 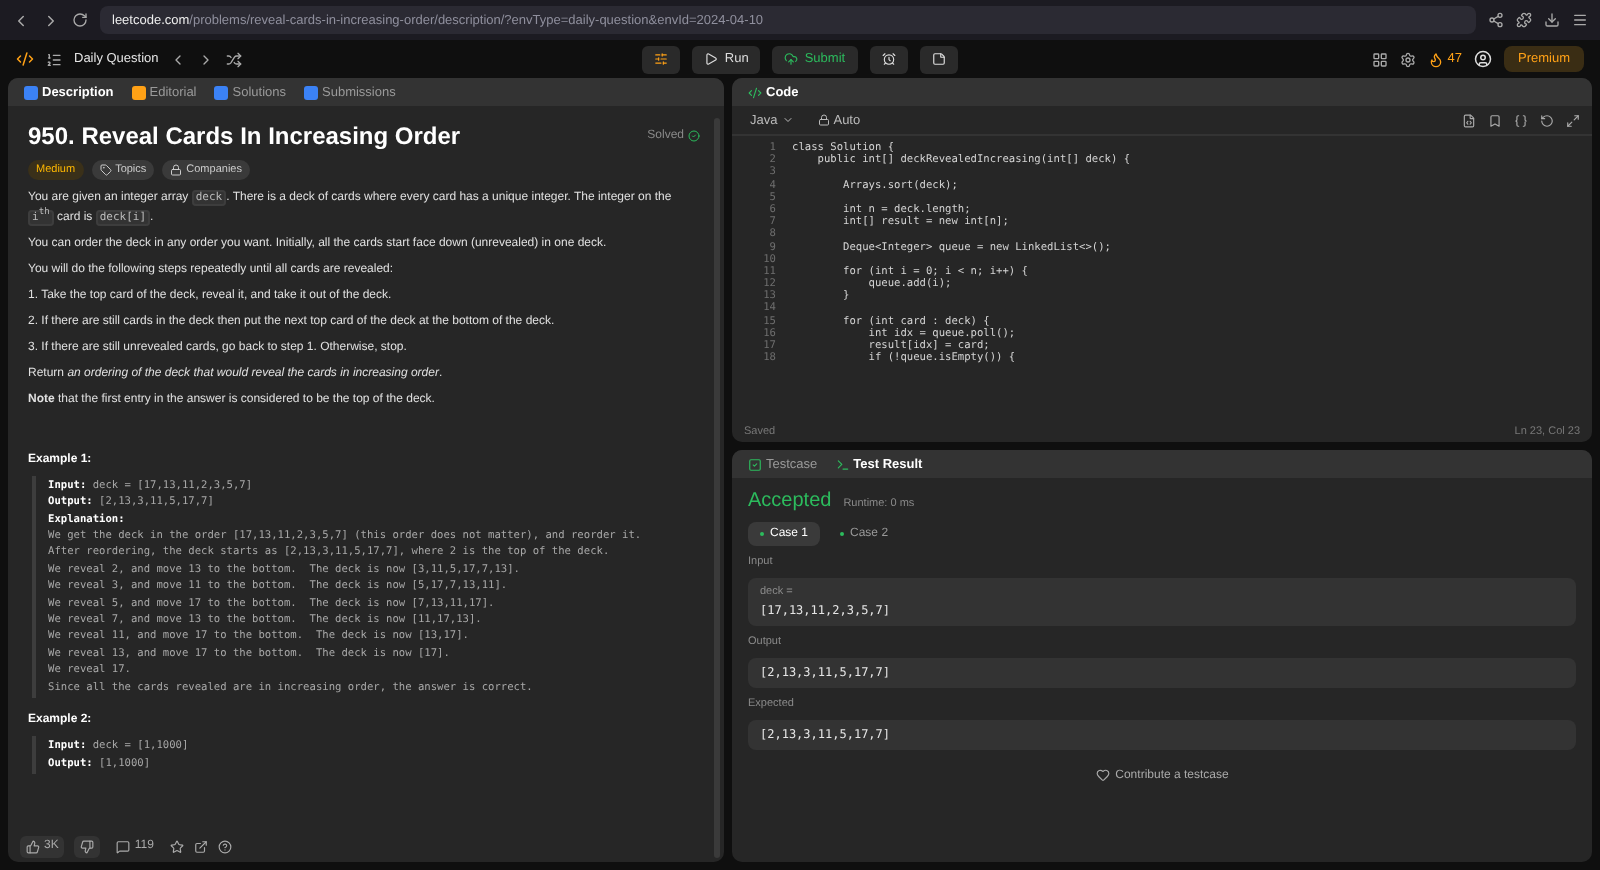 I want to click on timer-button, so click(x=888, y=59).